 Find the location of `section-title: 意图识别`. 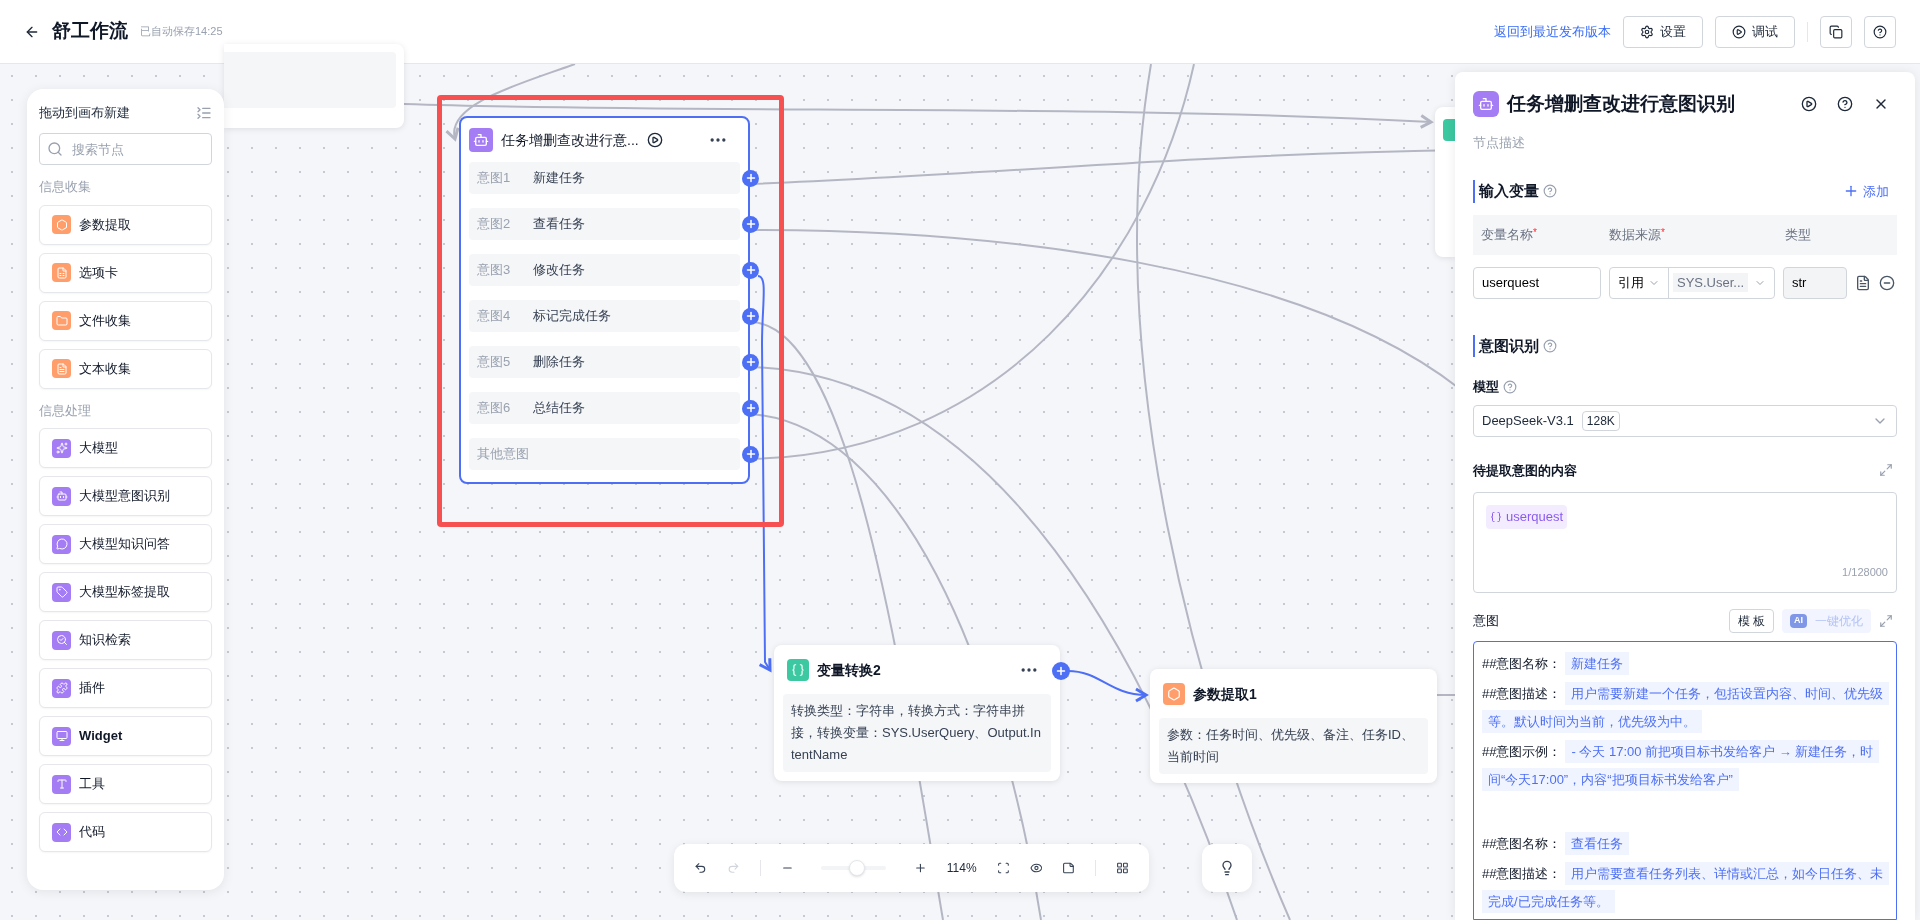

section-title: 意图识别 is located at coordinates (1506, 345).